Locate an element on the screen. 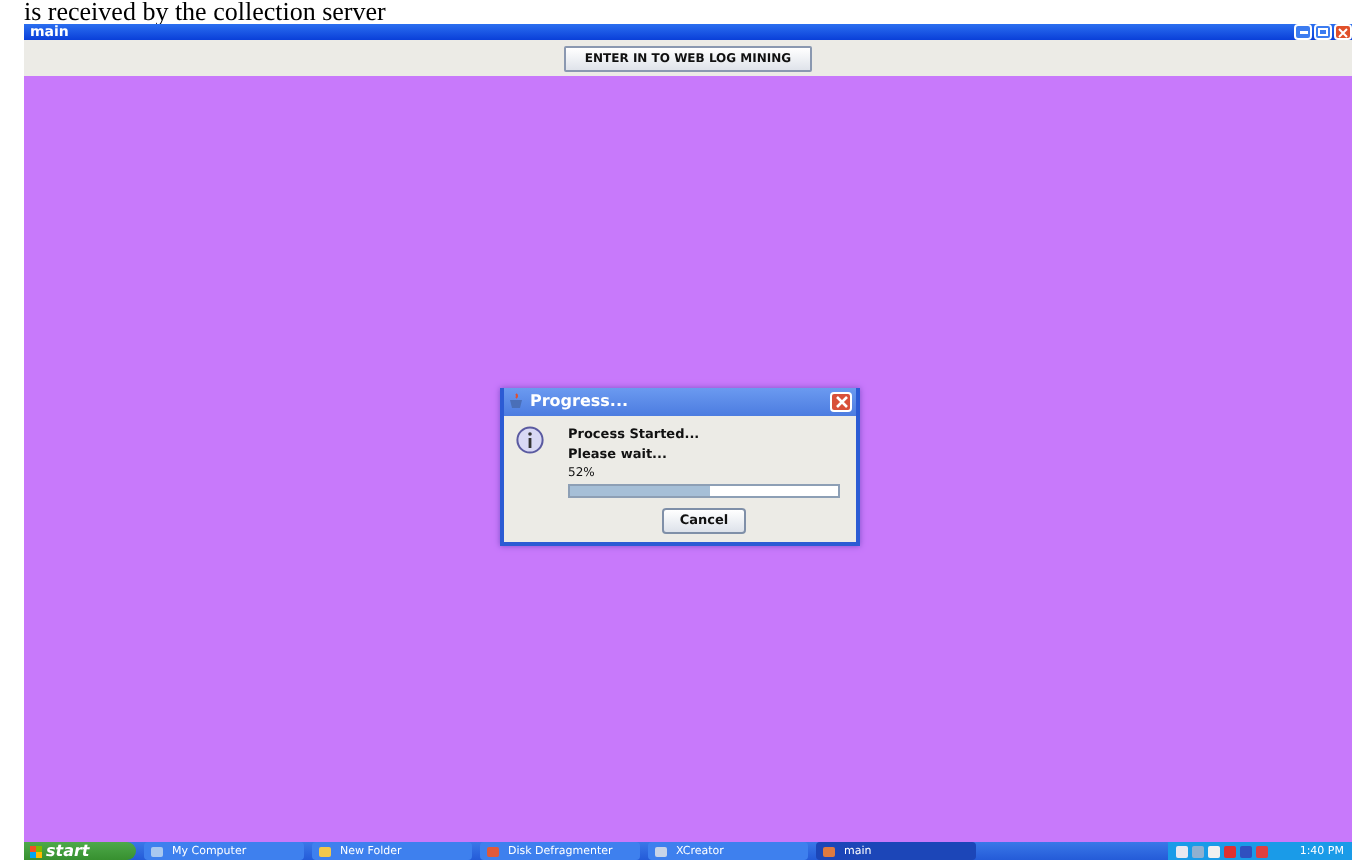 The image size is (1352, 860). maximize-button is located at coordinates (1323, 32).